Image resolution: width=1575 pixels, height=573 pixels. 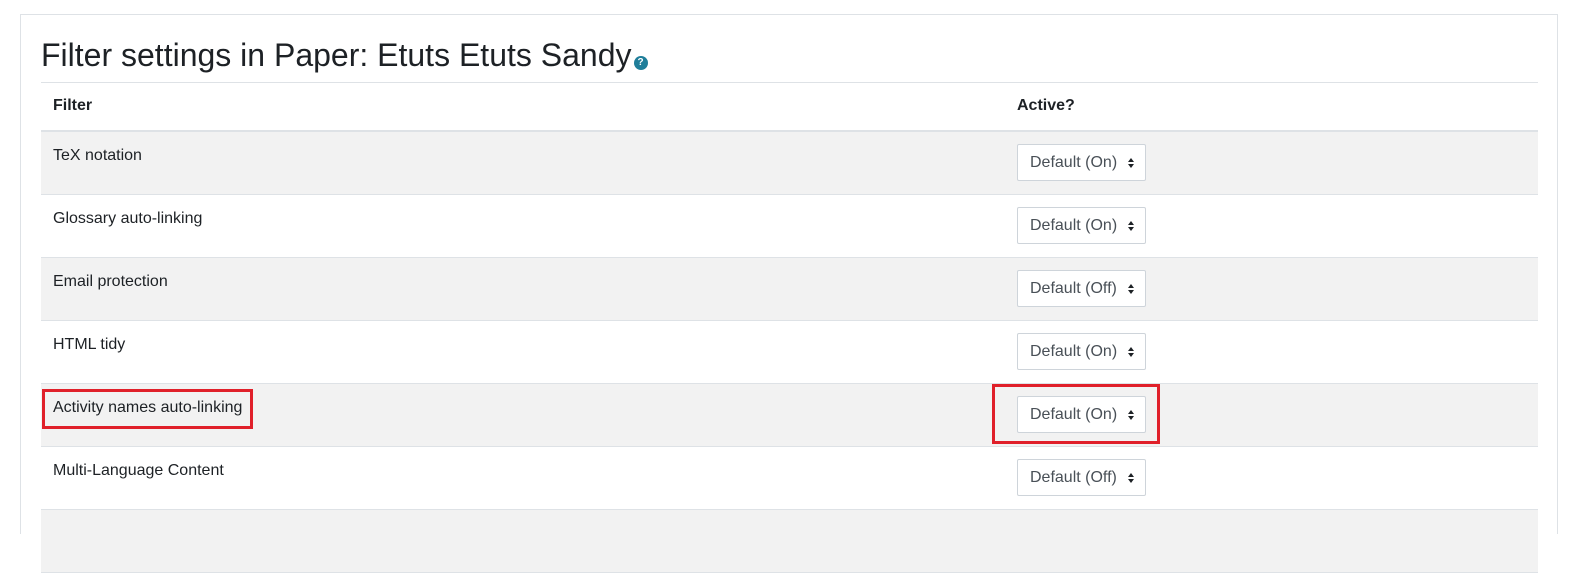 I want to click on filter-name-multi-language-content: Multi-Language Content, so click(x=138, y=470).